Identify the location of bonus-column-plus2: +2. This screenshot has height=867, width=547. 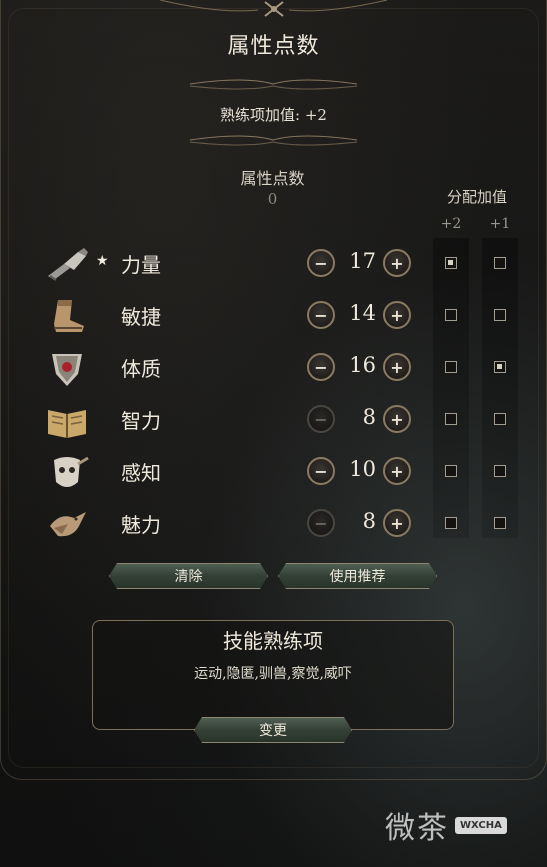
(451, 224).